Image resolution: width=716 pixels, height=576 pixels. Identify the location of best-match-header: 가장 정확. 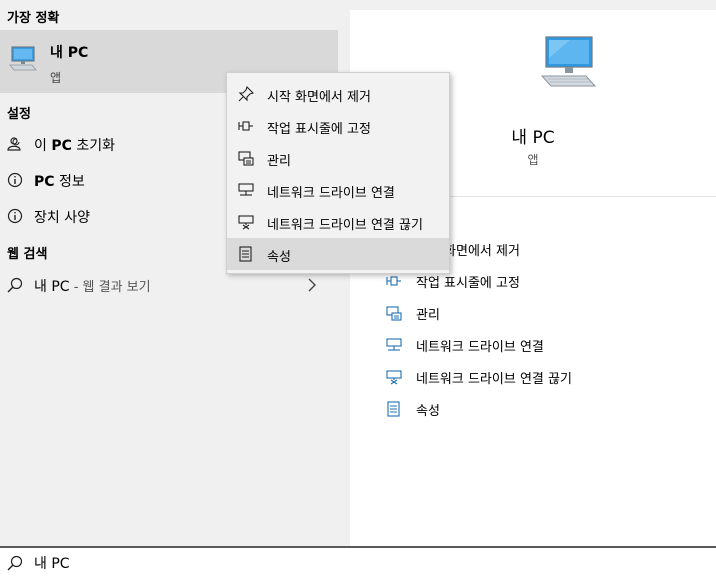
(33, 18).